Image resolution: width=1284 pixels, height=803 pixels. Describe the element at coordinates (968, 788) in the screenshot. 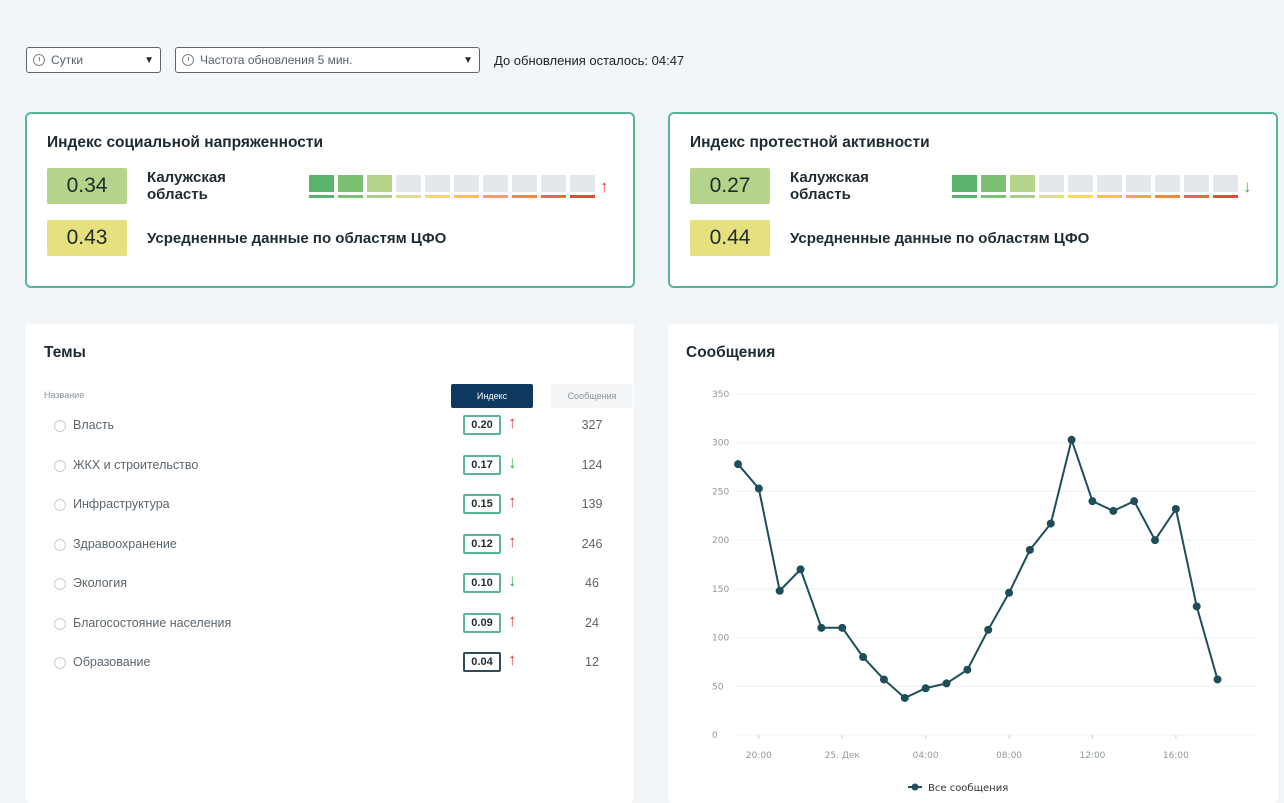

I see `legend-label: Все сообщения` at that location.